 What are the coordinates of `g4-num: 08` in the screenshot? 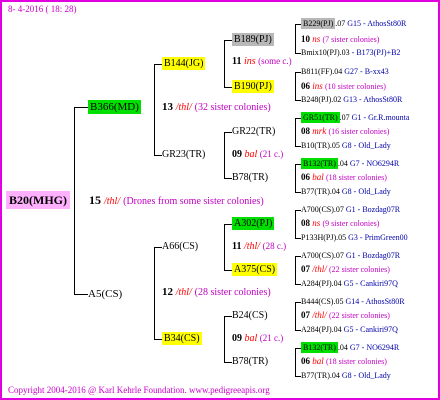 It's located at (305, 223).